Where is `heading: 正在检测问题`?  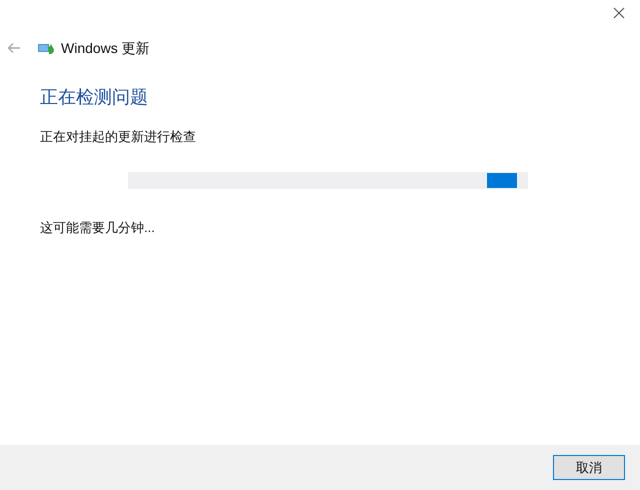
heading: 正在检测问题 is located at coordinates (94, 97).